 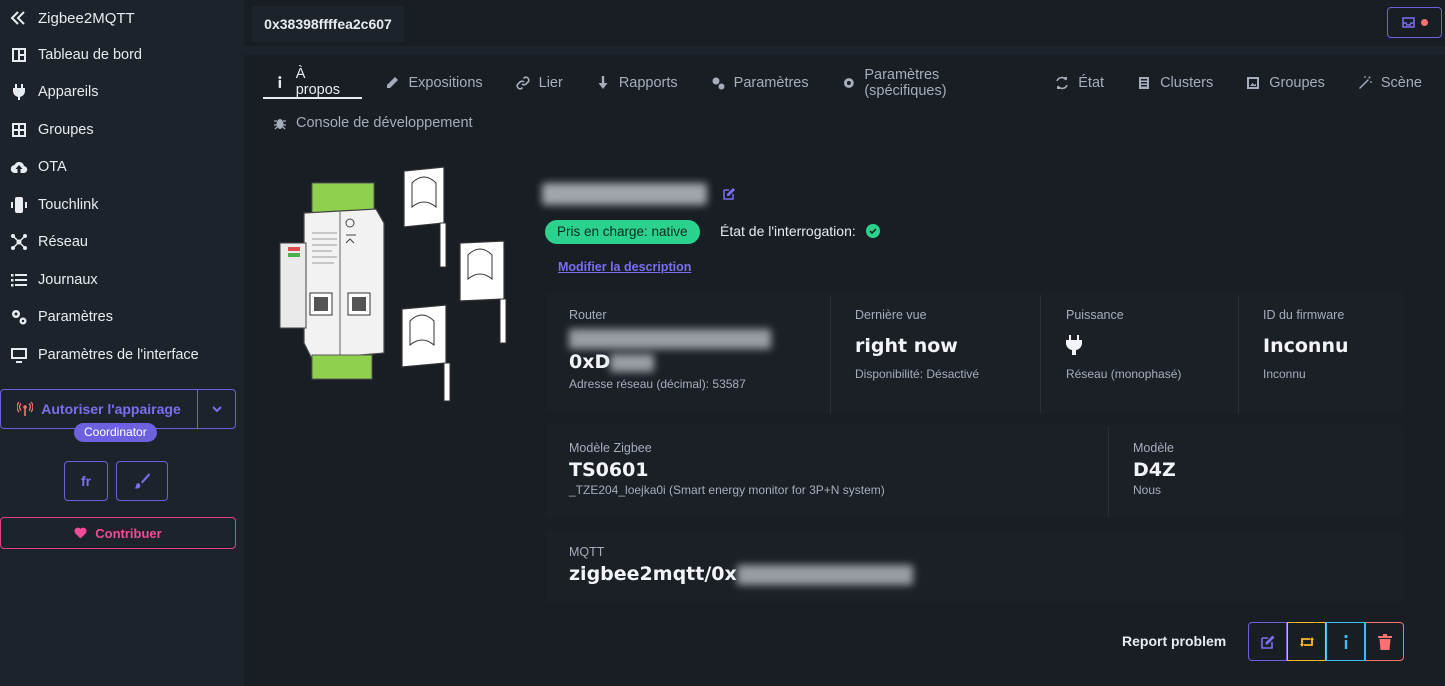 I want to click on document-icon, so click(x=1144, y=83).